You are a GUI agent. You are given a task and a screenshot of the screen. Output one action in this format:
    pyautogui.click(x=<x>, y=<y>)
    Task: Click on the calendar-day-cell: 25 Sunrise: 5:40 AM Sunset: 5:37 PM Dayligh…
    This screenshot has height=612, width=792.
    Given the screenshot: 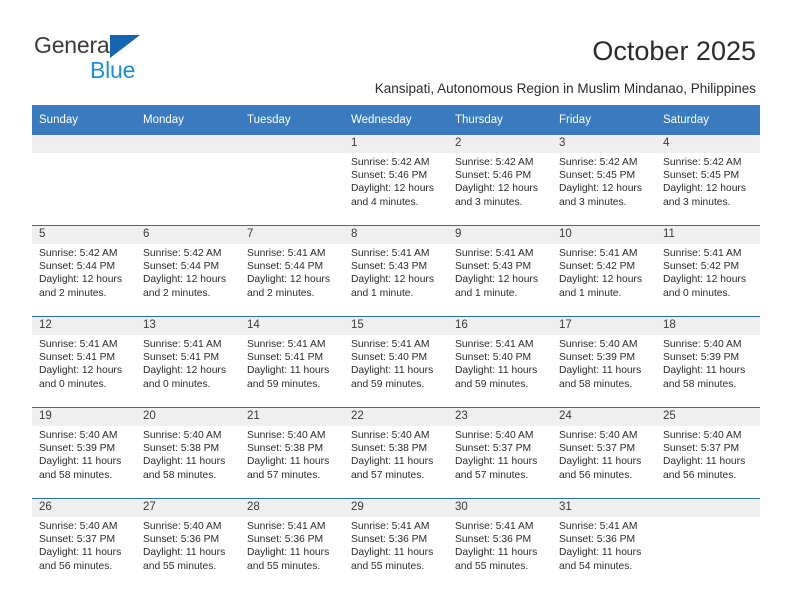 What is the action you would take?
    pyautogui.click(x=708, y=453)
    